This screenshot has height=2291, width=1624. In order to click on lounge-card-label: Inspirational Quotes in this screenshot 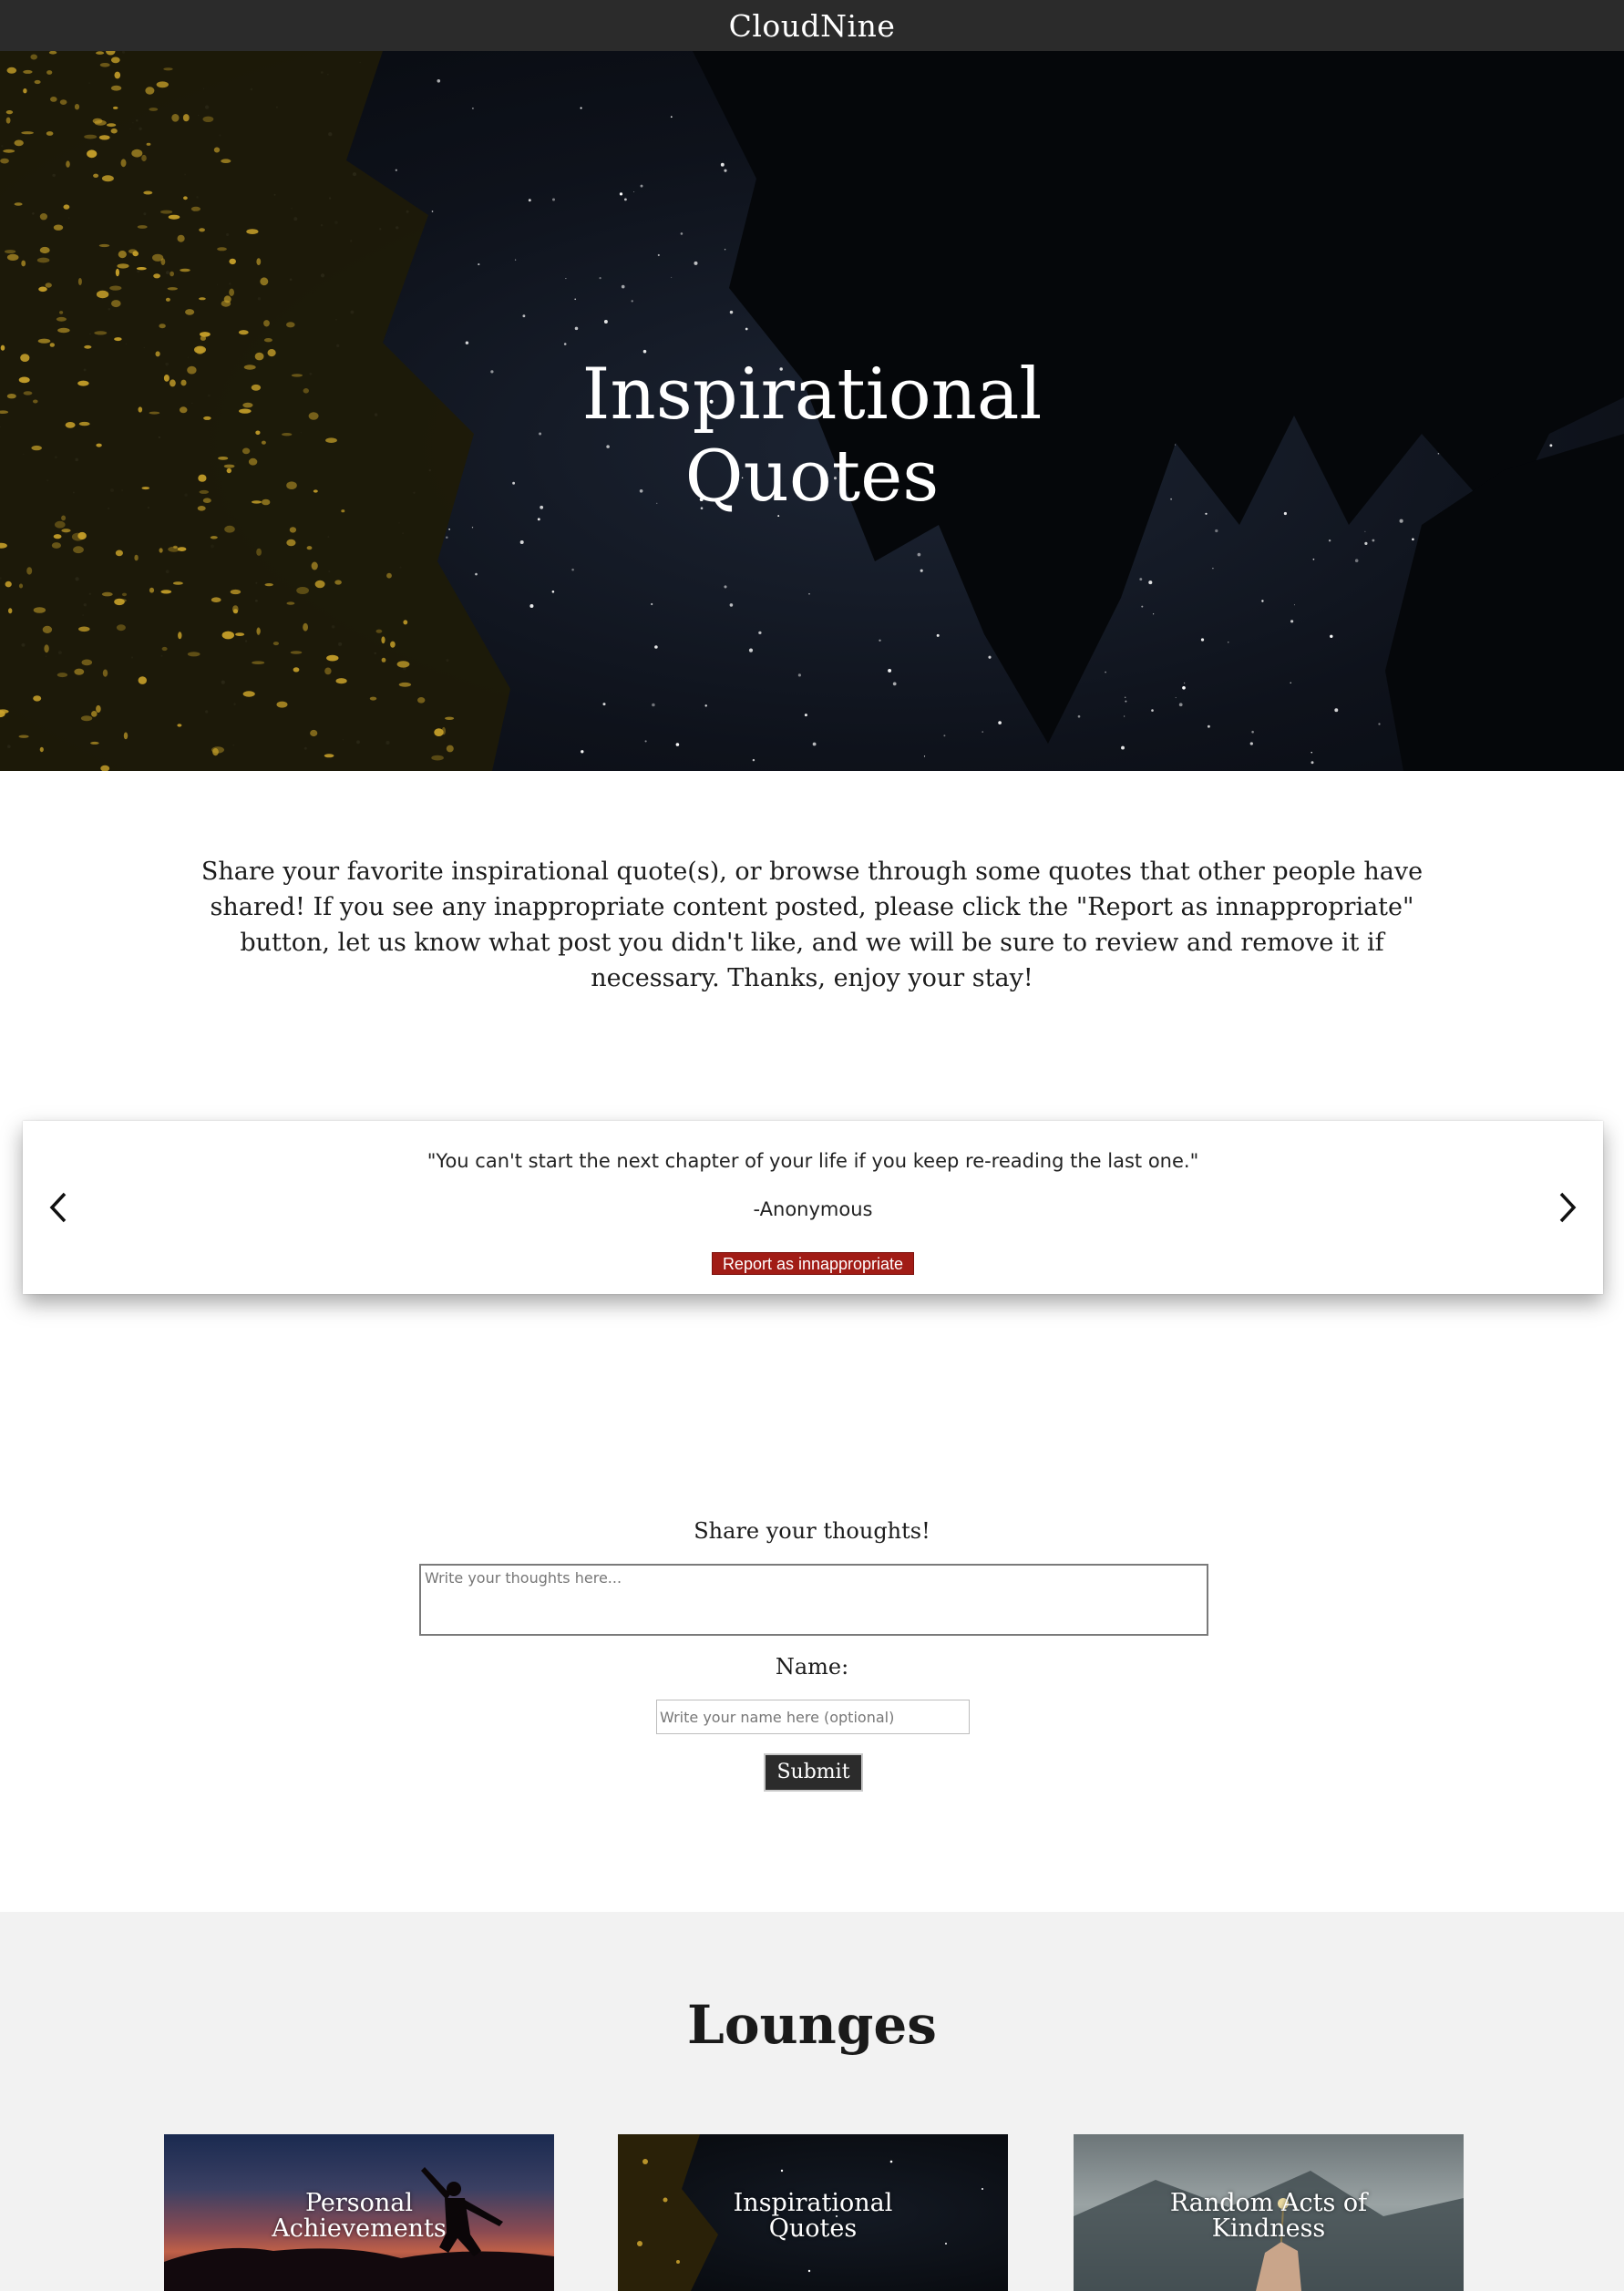, I will do `click(813, 2216)`.